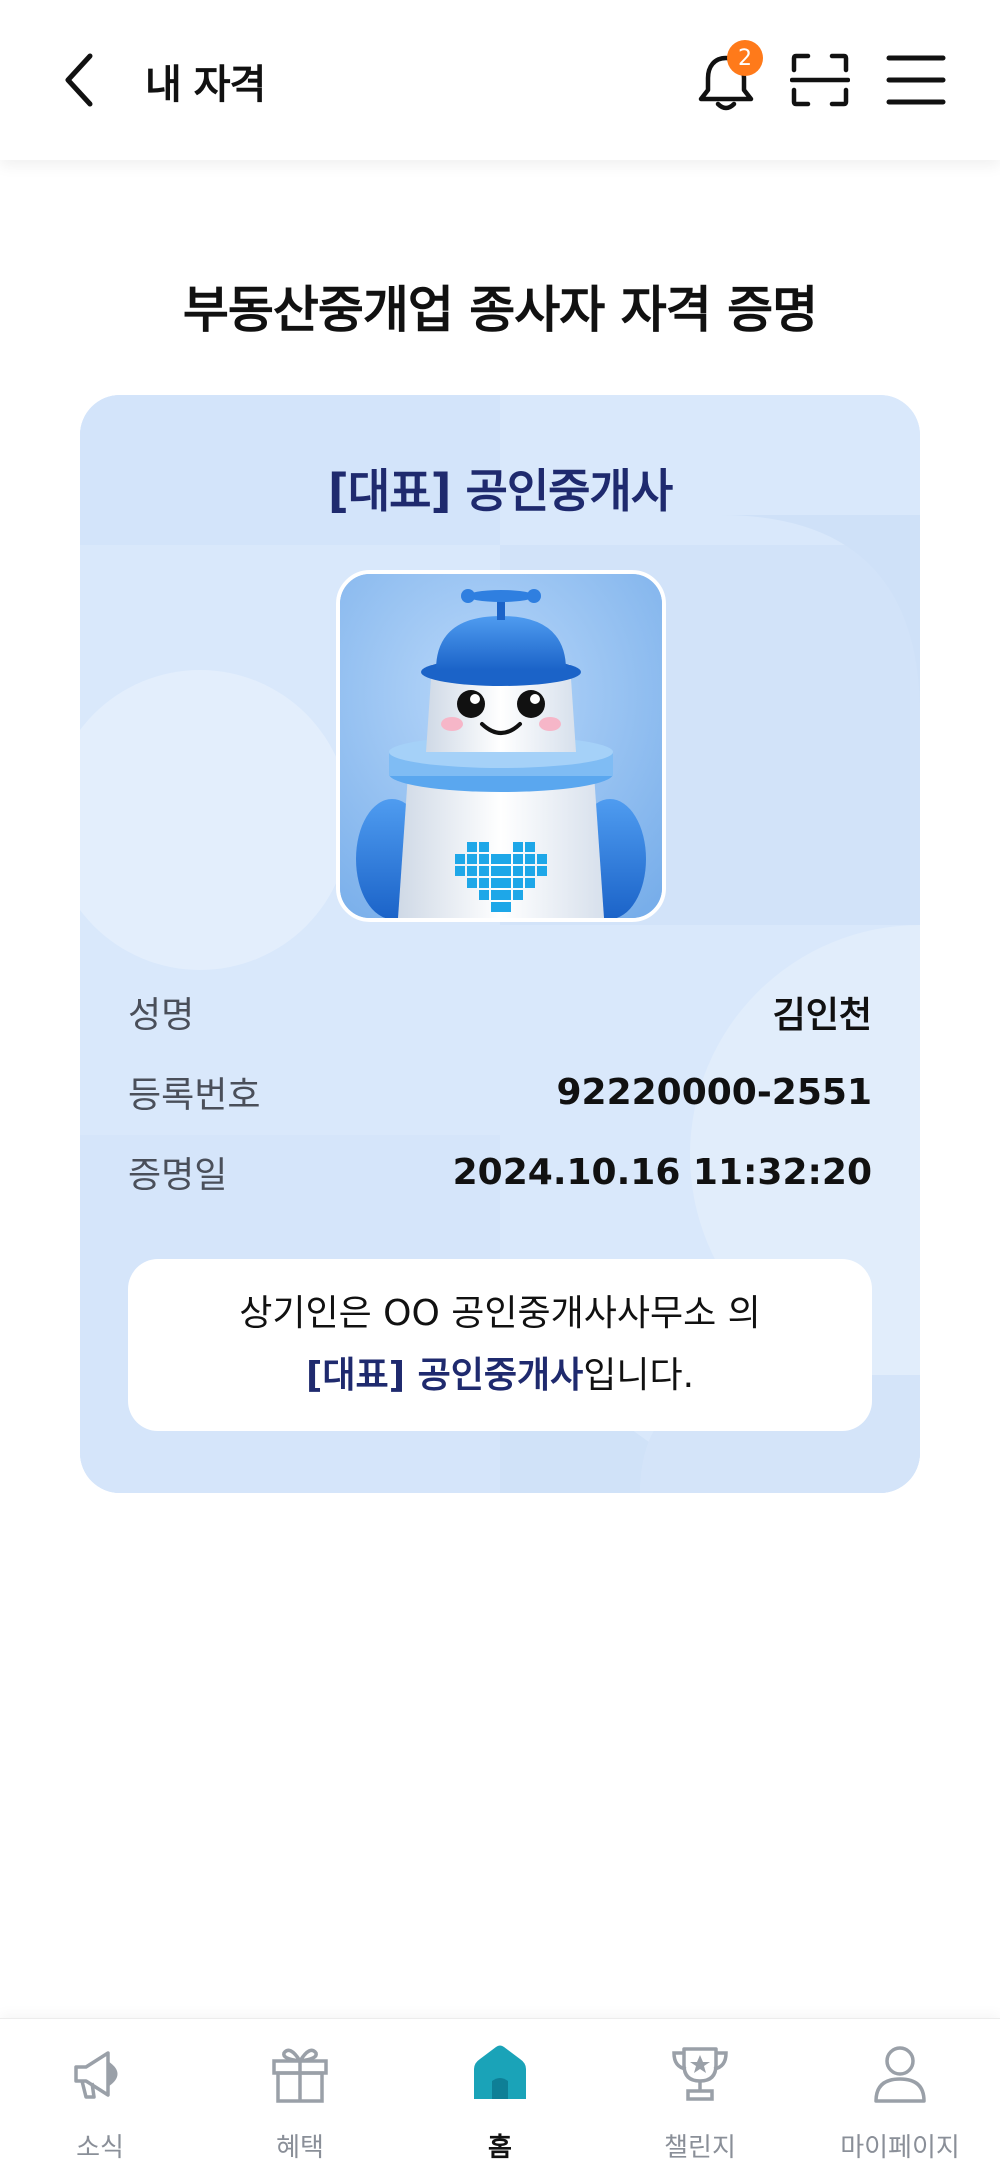 This screenshot has height=2165, width=1000. Describe the element at coordinates (500, 491) in the screenshot. I see `certificate-title: [대표] 공인중개사` at that location.